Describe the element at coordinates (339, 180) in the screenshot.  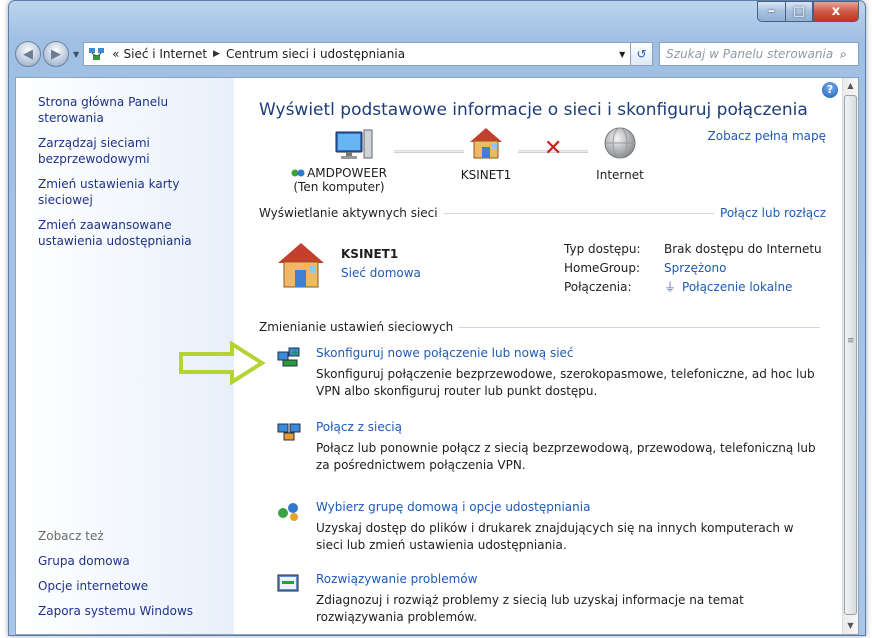
I see `map-label-computer: AMDPOWEER (Ten komputer)` at that location.